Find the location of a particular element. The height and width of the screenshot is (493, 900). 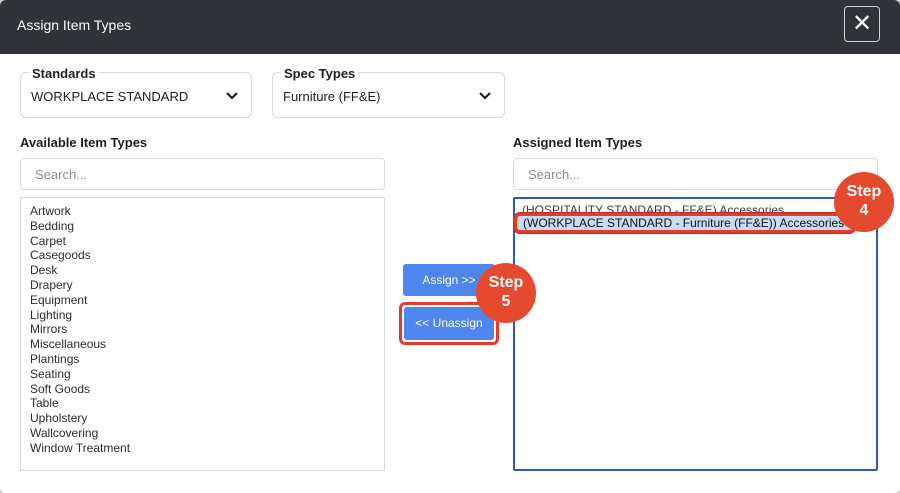

spec-types-label: Spec Types is located at coordinates (320, 73).